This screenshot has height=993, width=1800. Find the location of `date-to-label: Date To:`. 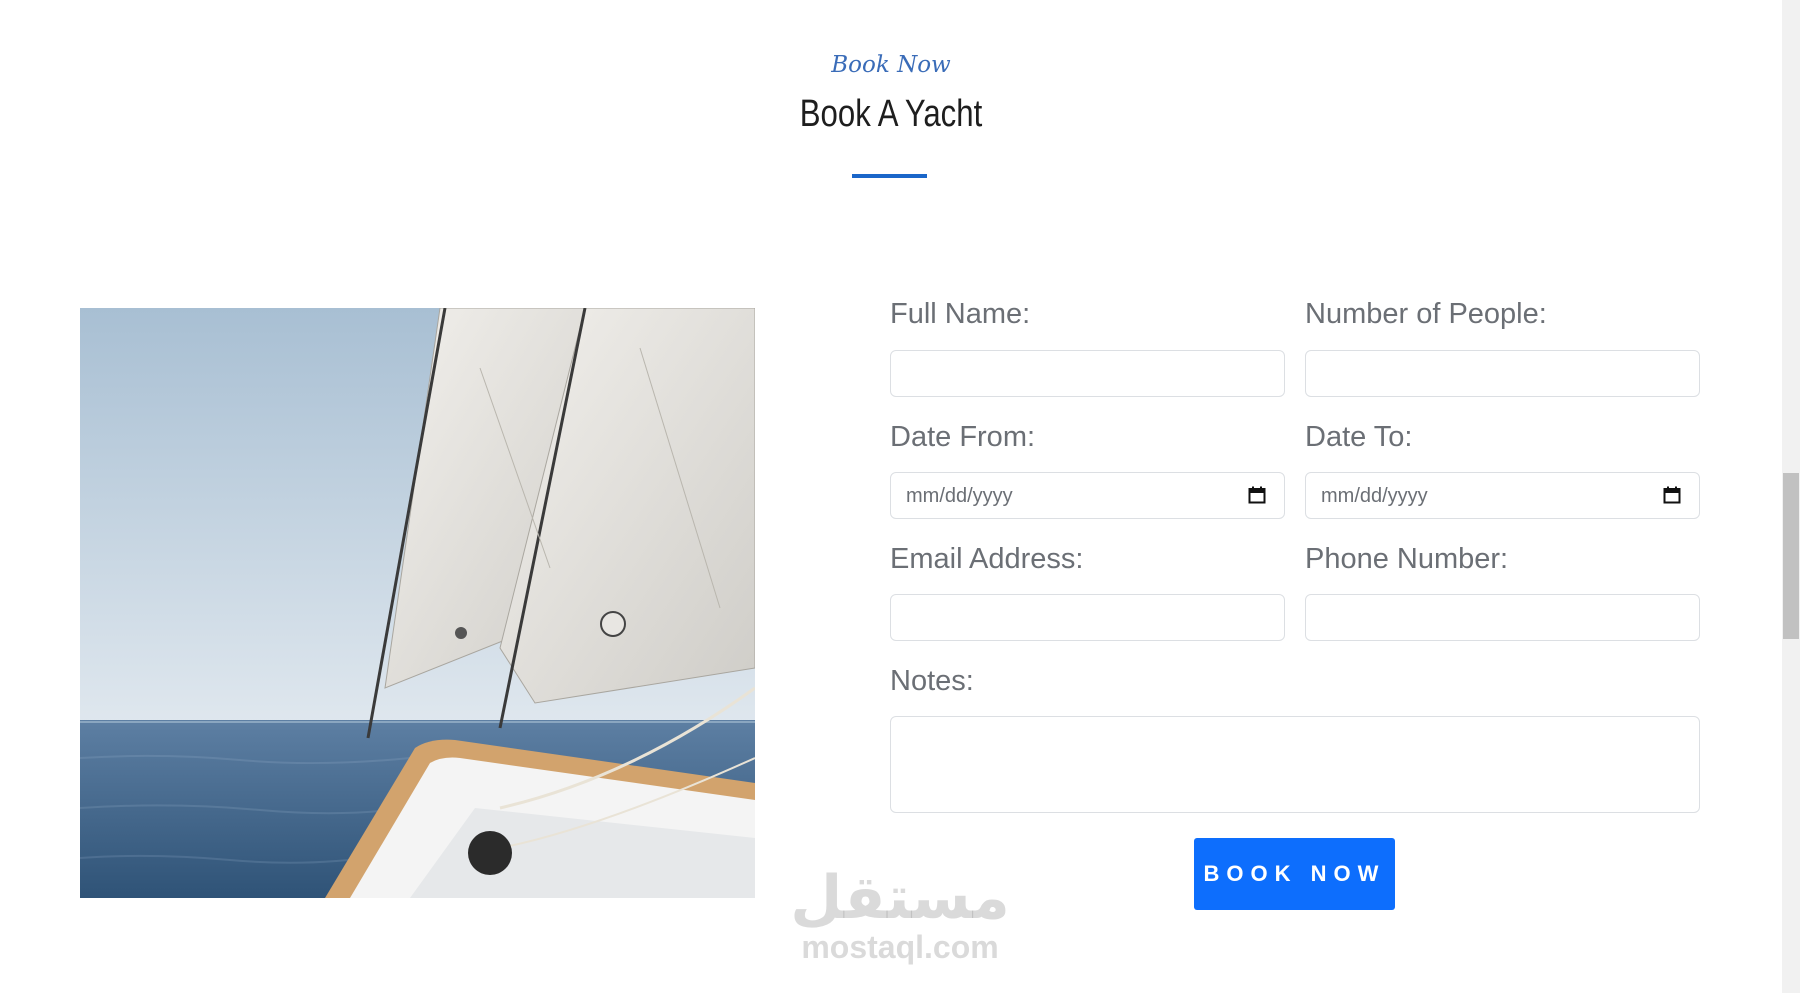

date-to-label: Date To: is located at coordinates (1359, 437).